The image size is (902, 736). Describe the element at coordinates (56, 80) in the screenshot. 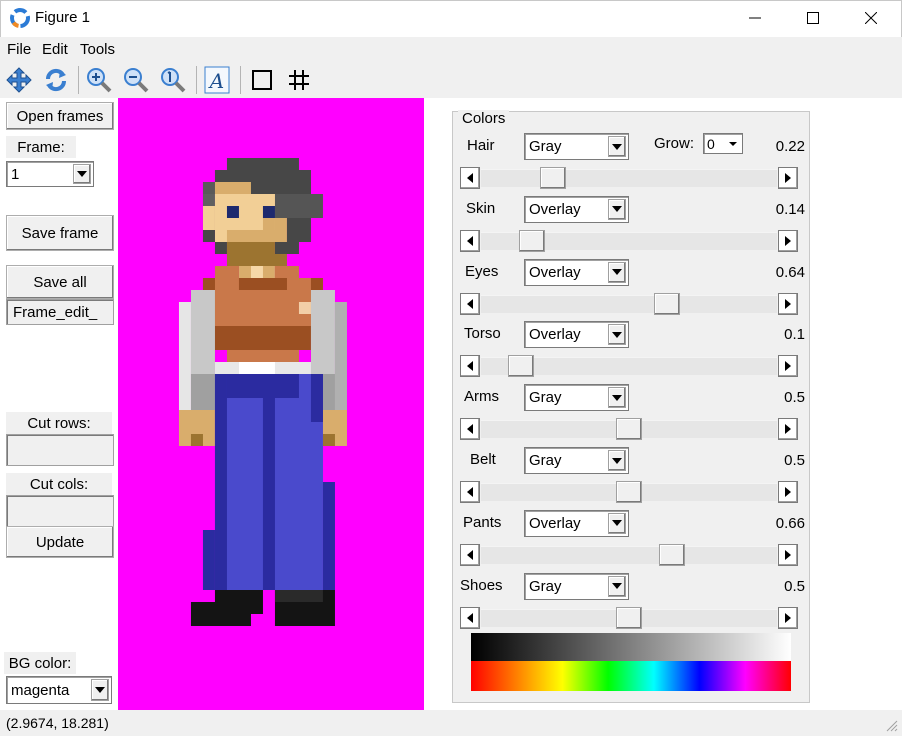

I see `reset-button` at that location.